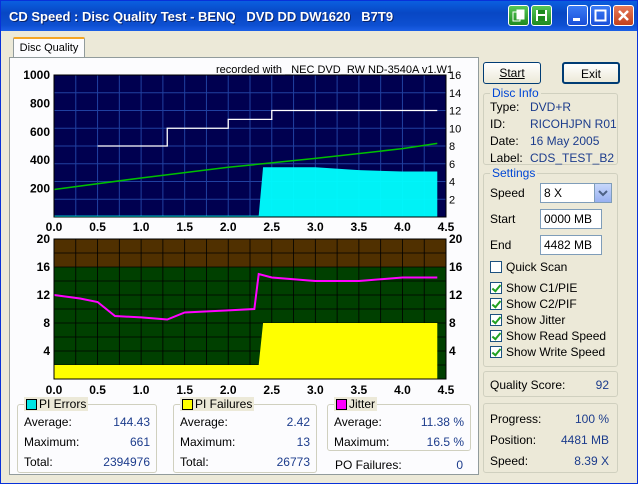  Describe the element at coordinates (452, 323) in the screenshot. I see `bottom-y-right-tick-label: 8` at that location.